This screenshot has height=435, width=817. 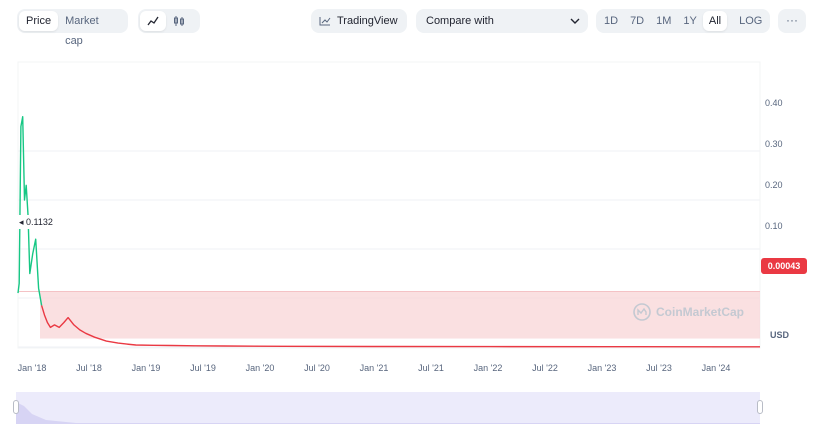 I want to click on watermark-text: CoinMarketCap, so click(x=700, y=312).